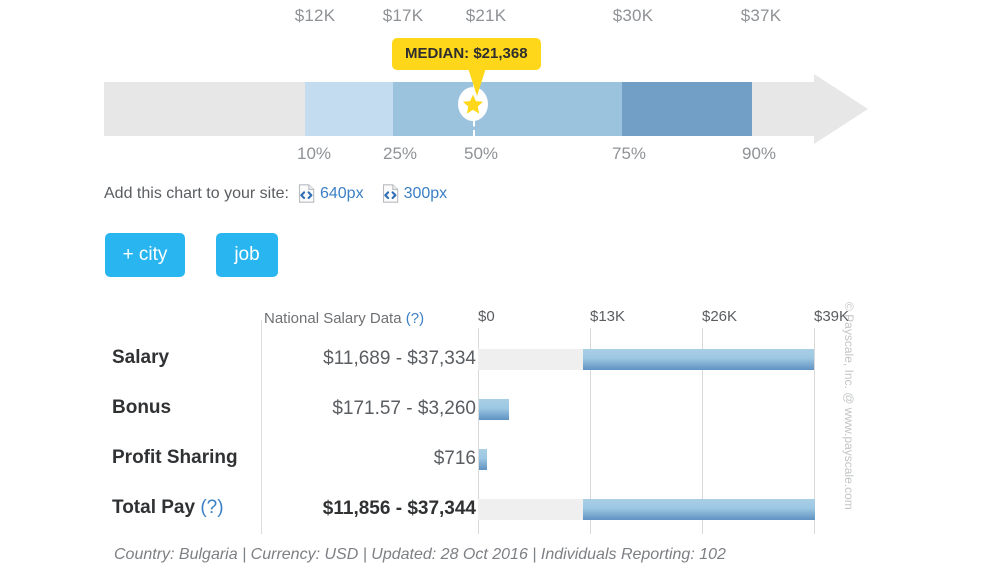 The image size is (990, 580). I want to click on row-label: Bonus, so click(141, 408).